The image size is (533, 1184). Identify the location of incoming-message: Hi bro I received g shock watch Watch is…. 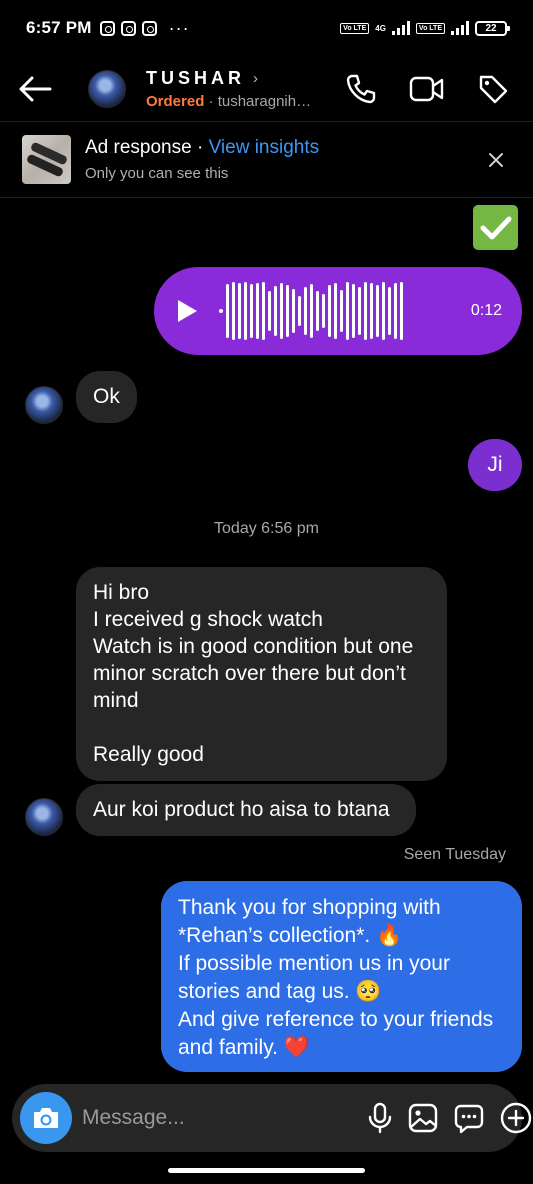
(261, 674).